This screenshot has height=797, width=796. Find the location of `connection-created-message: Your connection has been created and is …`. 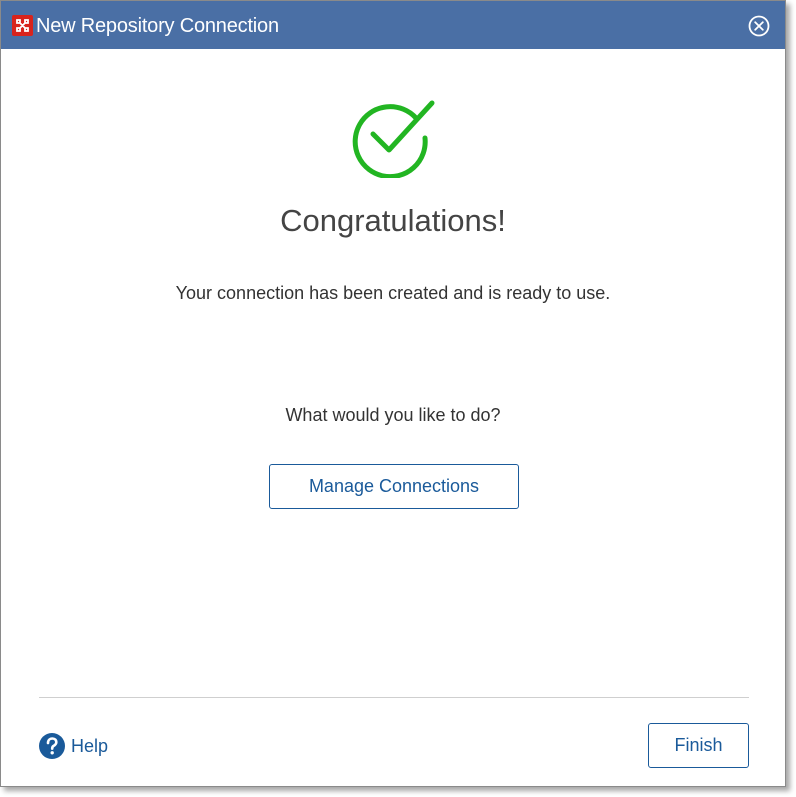

connection-created-message: Your connection has been created and is … is located at coordinates (393, 293).